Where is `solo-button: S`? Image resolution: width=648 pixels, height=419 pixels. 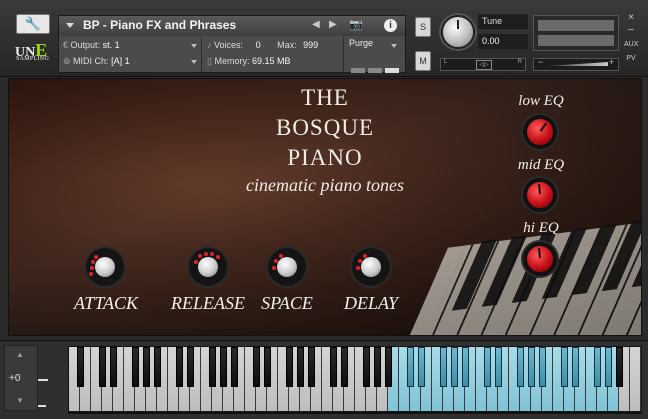
solo-button: S is located at coordinates (423, 27).